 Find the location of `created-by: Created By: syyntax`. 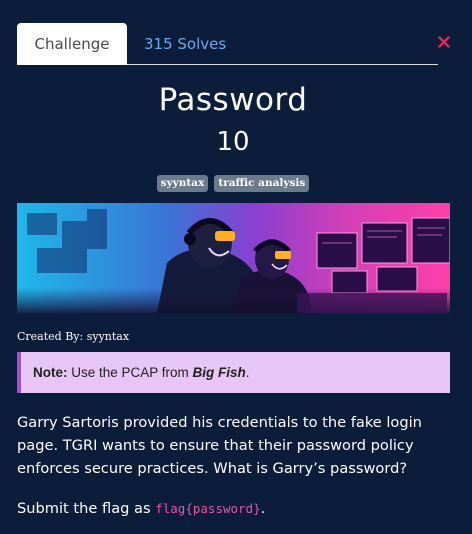

created-by: Created By: syyntax is located at coordinates (73, 336).